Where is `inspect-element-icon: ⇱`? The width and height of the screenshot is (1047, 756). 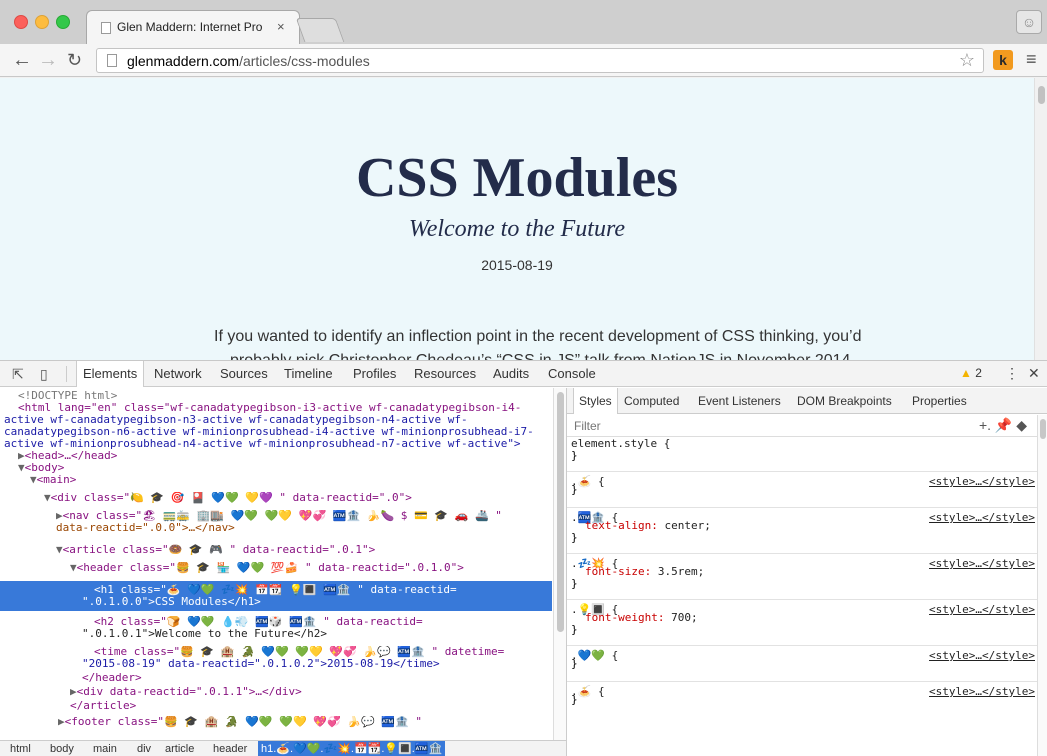 inspect-element-icon: ⇱ is located at coordinates (18, 374).